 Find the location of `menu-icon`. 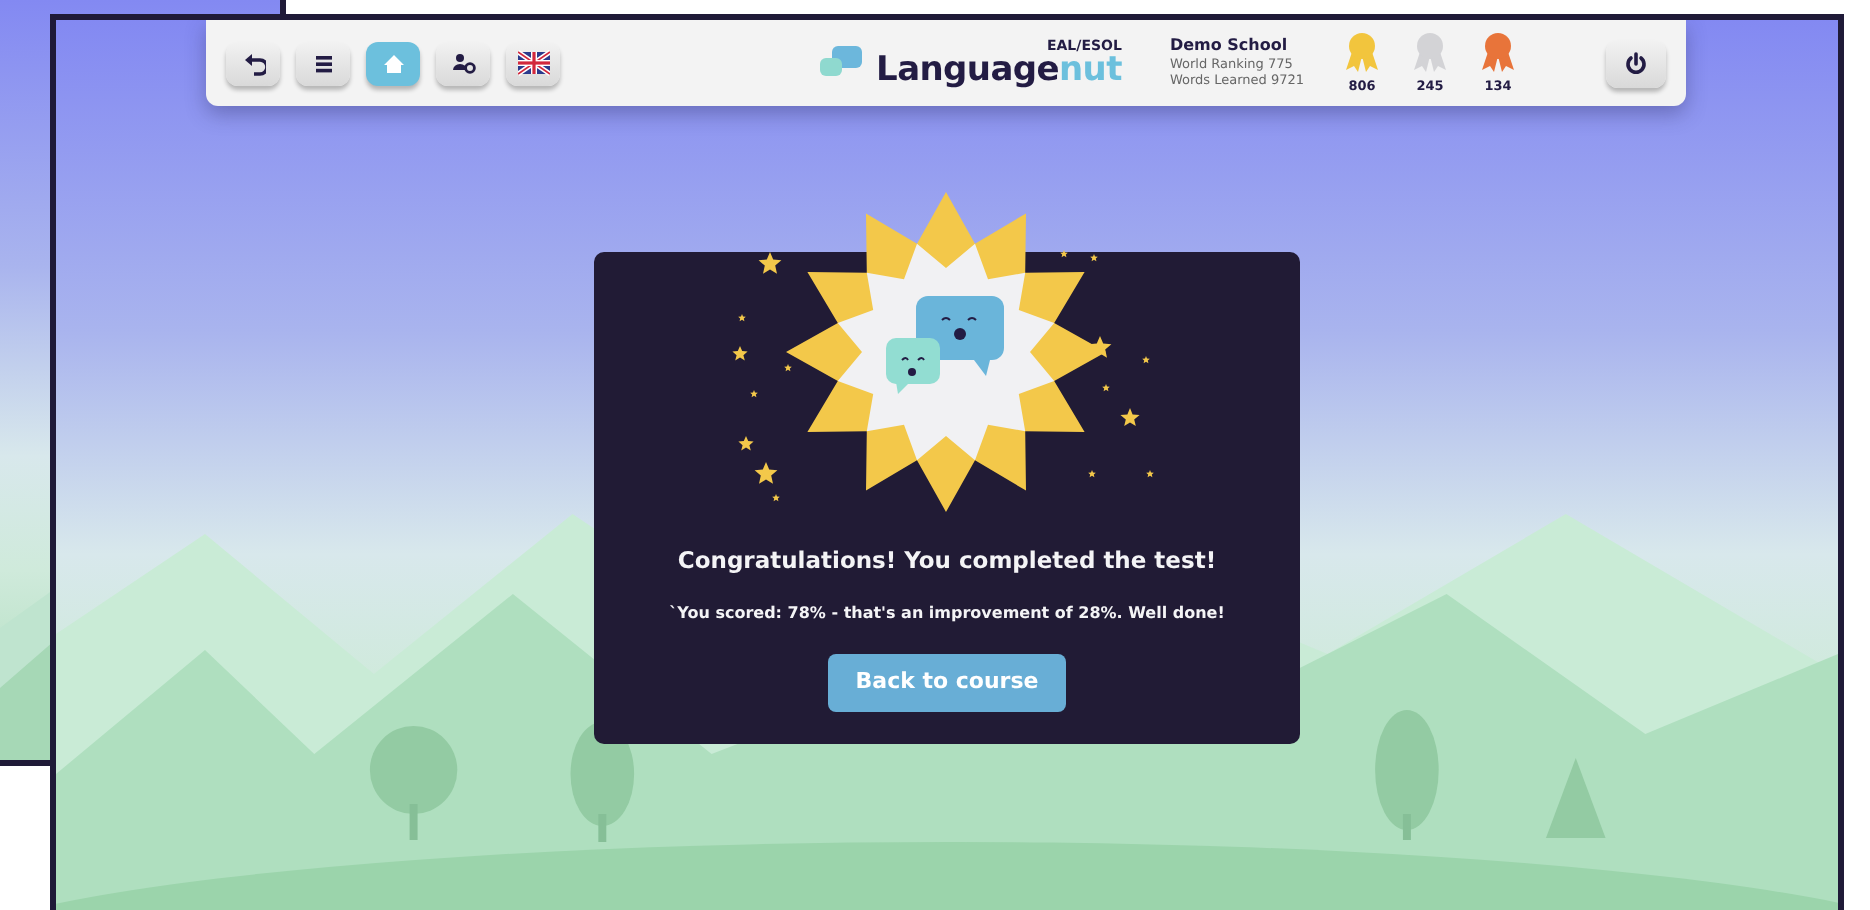

menu-icon is located at coordinates (323, 63).